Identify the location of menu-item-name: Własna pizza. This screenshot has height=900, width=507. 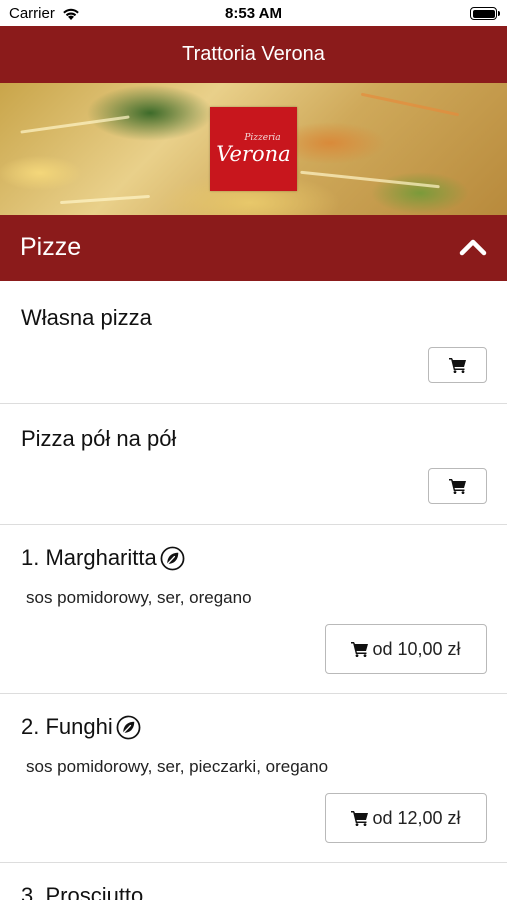
(86, 318).